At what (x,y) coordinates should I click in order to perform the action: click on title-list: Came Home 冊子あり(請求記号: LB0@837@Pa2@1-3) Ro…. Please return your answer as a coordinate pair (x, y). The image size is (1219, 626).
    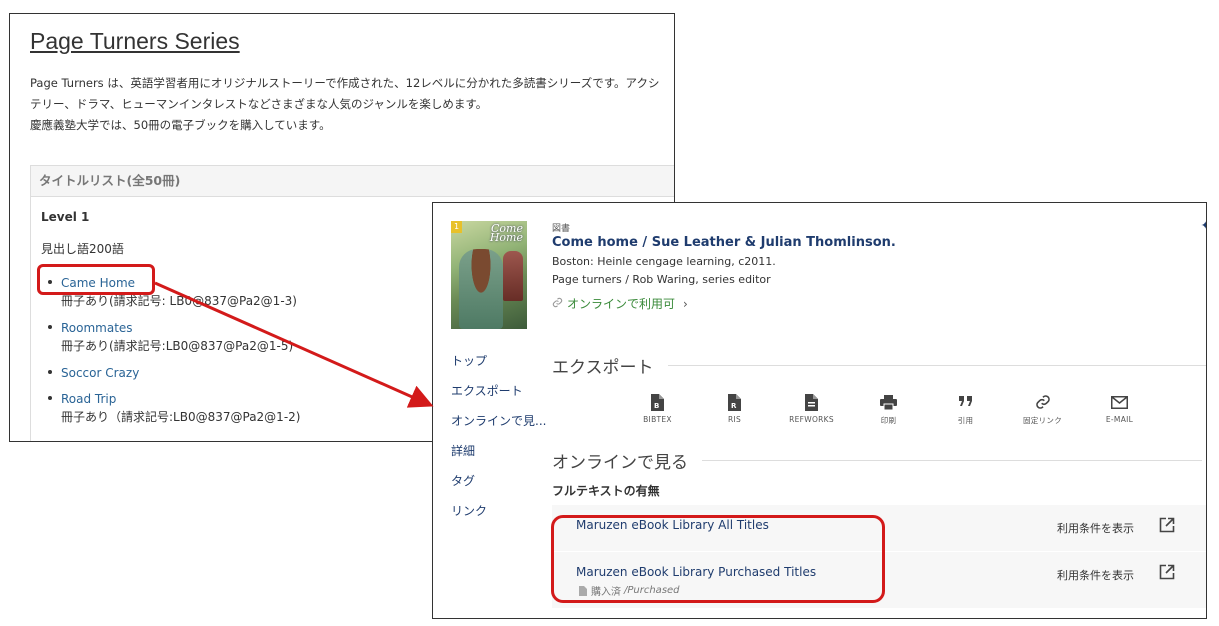
    Looking at the image, I should click on (173, 350).